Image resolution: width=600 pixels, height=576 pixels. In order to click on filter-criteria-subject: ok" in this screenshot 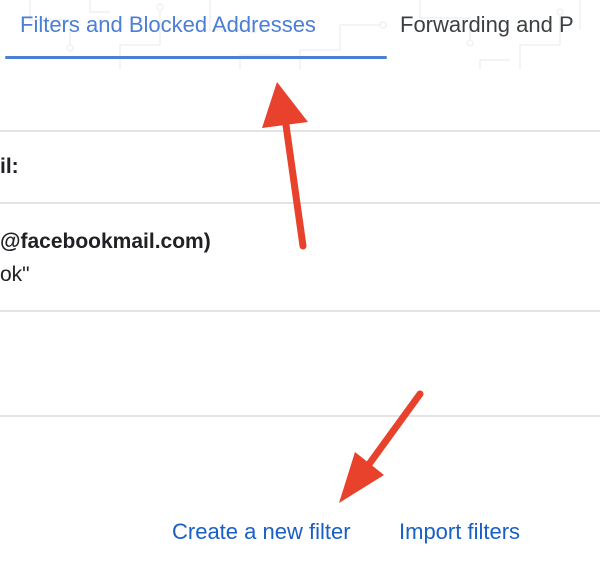, I will do `click(15, 274)`.